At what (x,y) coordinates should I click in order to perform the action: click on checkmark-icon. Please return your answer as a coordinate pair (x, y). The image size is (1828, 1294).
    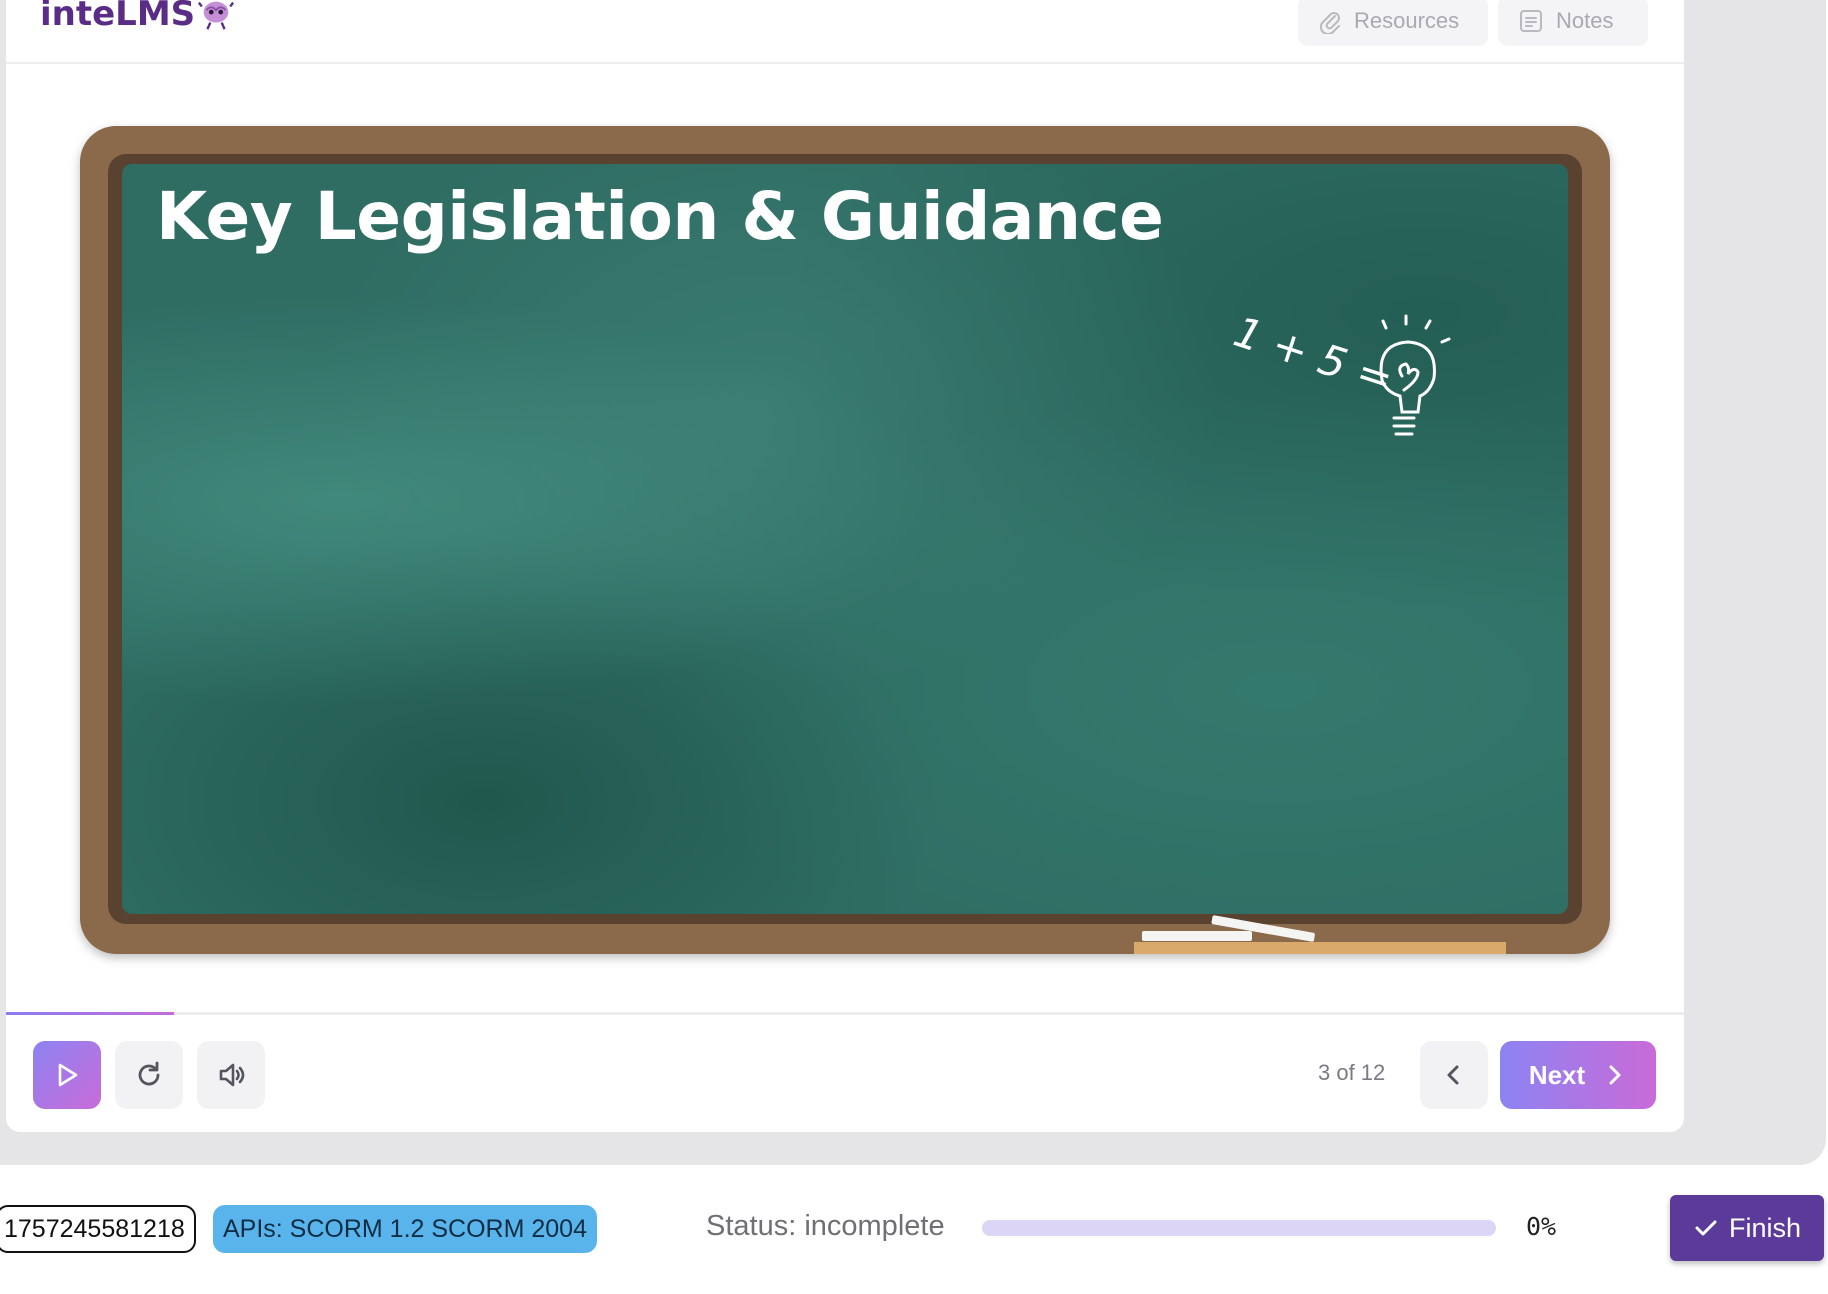
    Looking at the image, I should click on (1706, 1228).